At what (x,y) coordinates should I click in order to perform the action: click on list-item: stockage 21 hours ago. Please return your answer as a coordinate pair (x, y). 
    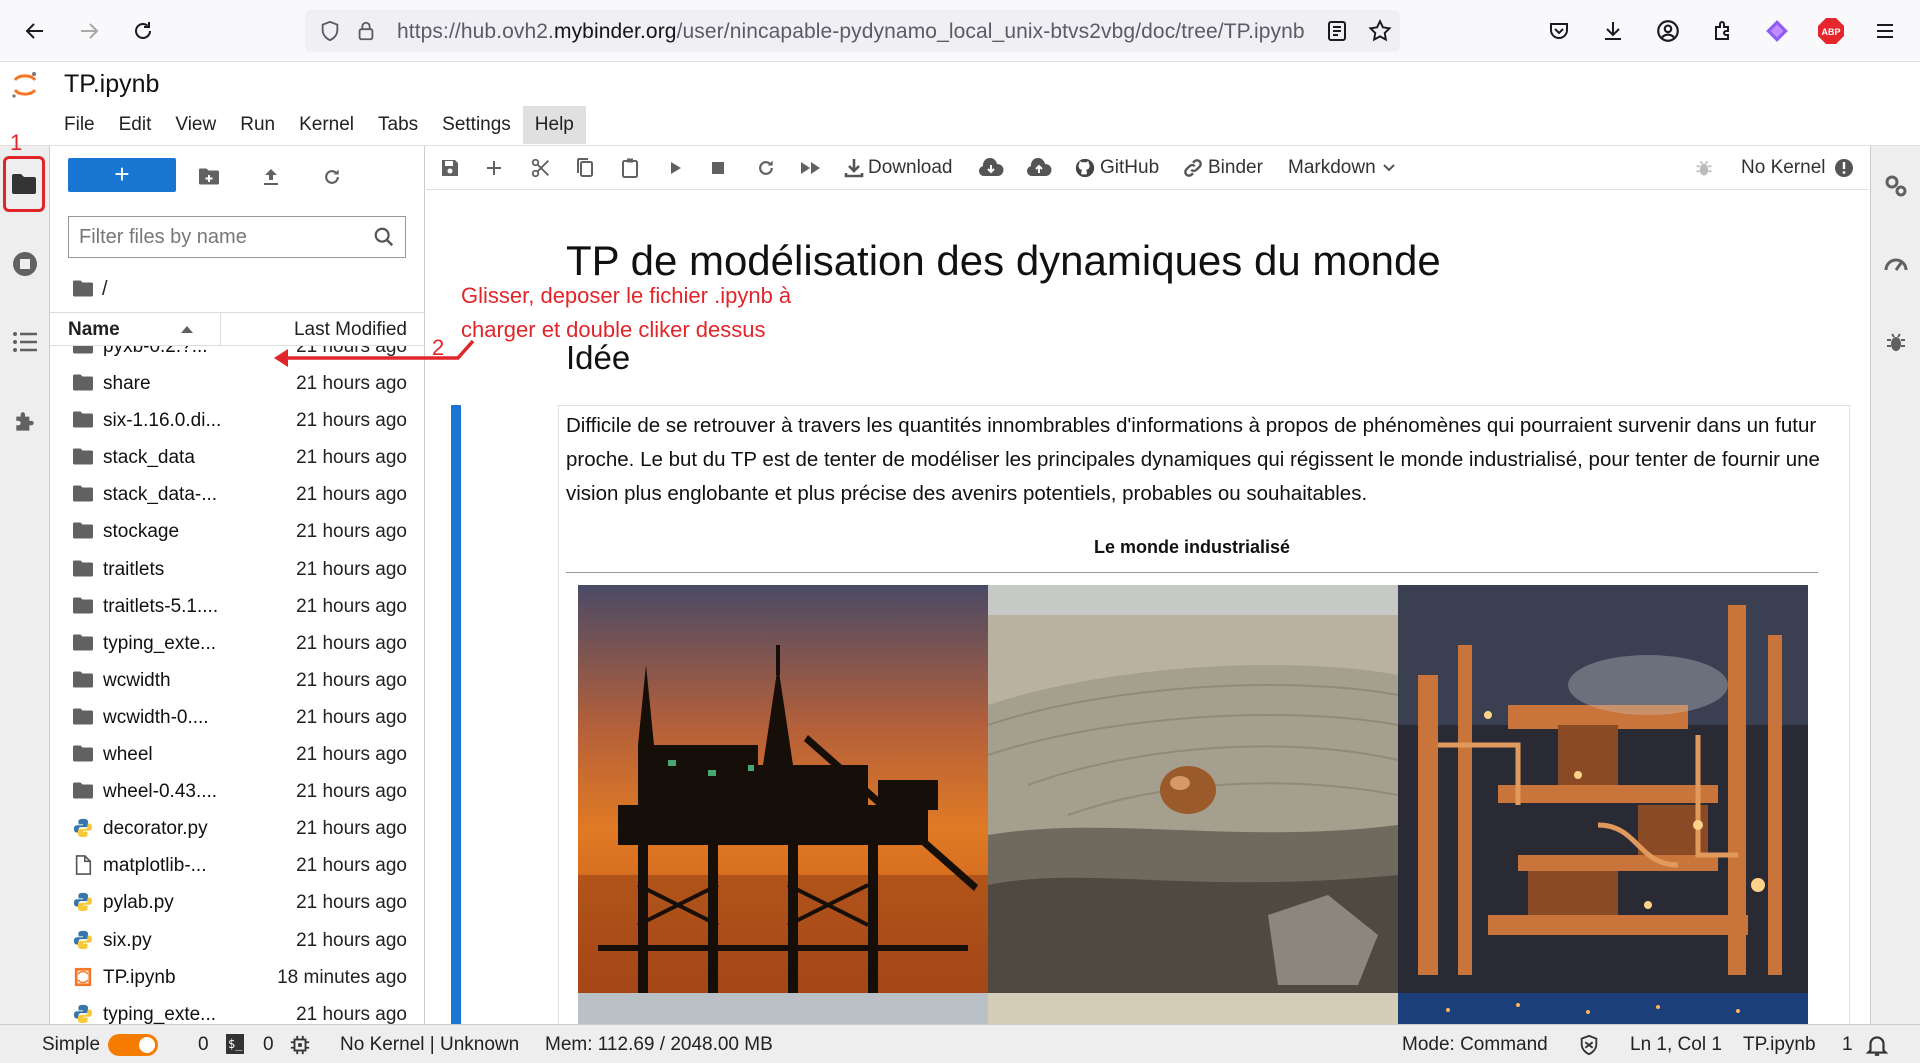
    Looking at the image, I should click on (237, 531).